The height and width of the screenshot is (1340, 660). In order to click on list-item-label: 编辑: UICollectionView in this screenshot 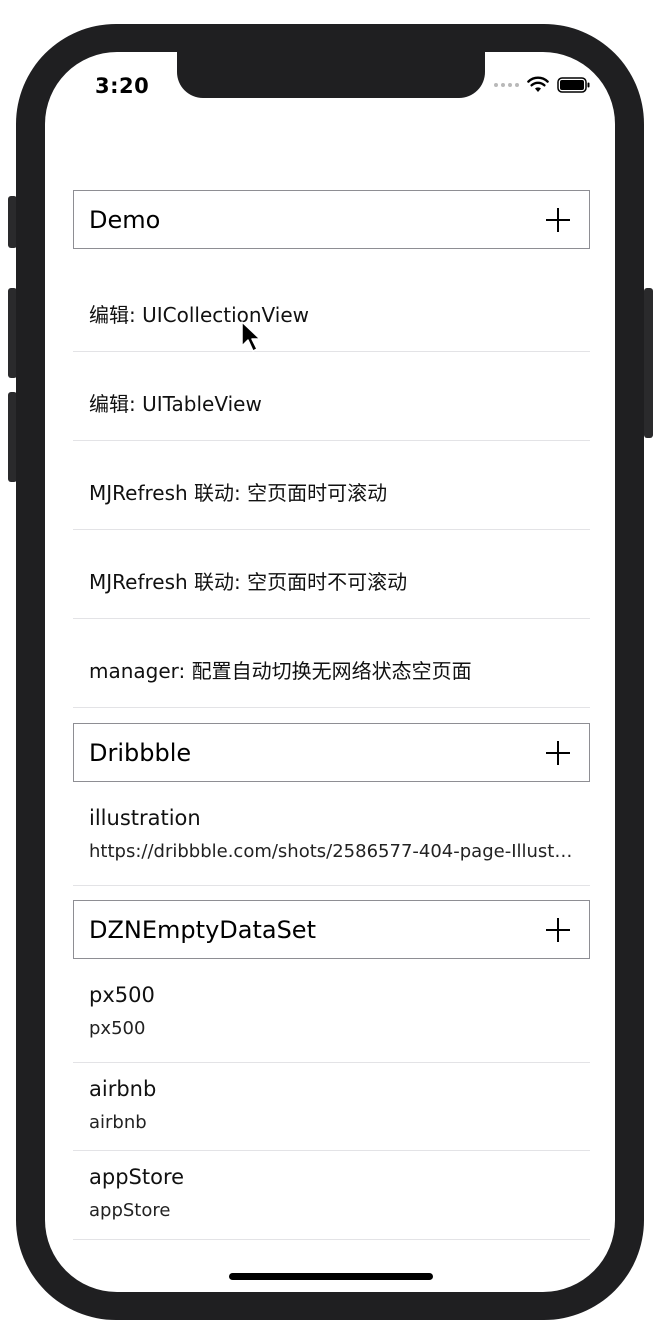, I will do `click(199, 315)`.